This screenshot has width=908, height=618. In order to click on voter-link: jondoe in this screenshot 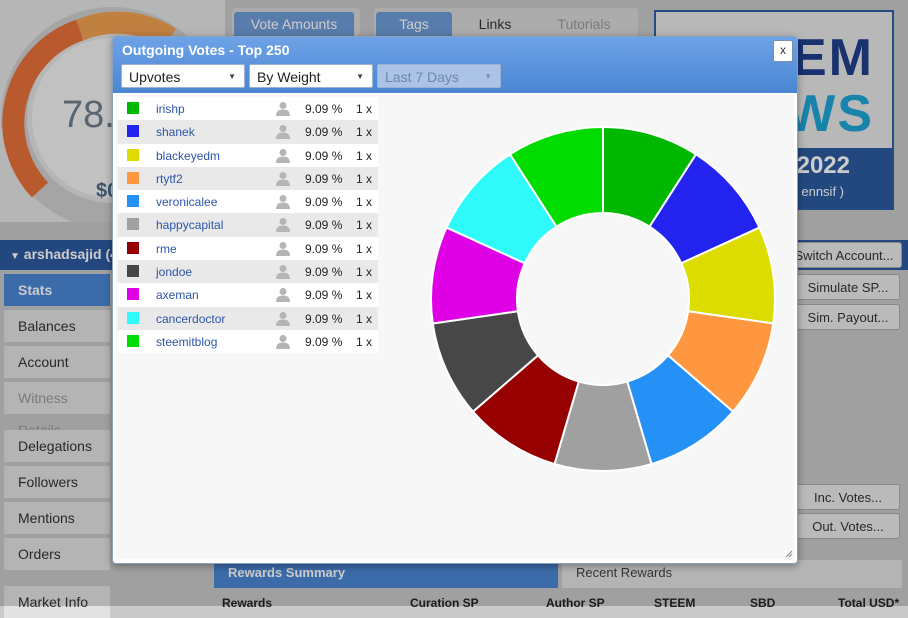, I will do `click(174, 272)`.